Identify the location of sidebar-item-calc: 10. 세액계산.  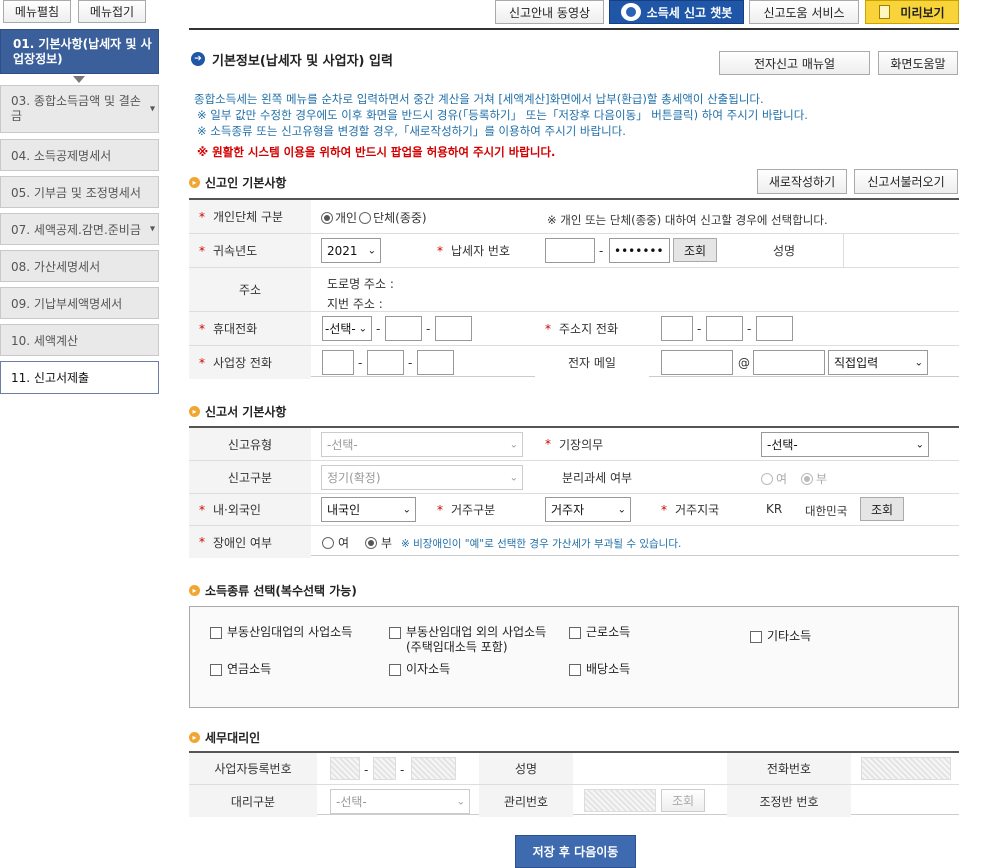
(79, 340).